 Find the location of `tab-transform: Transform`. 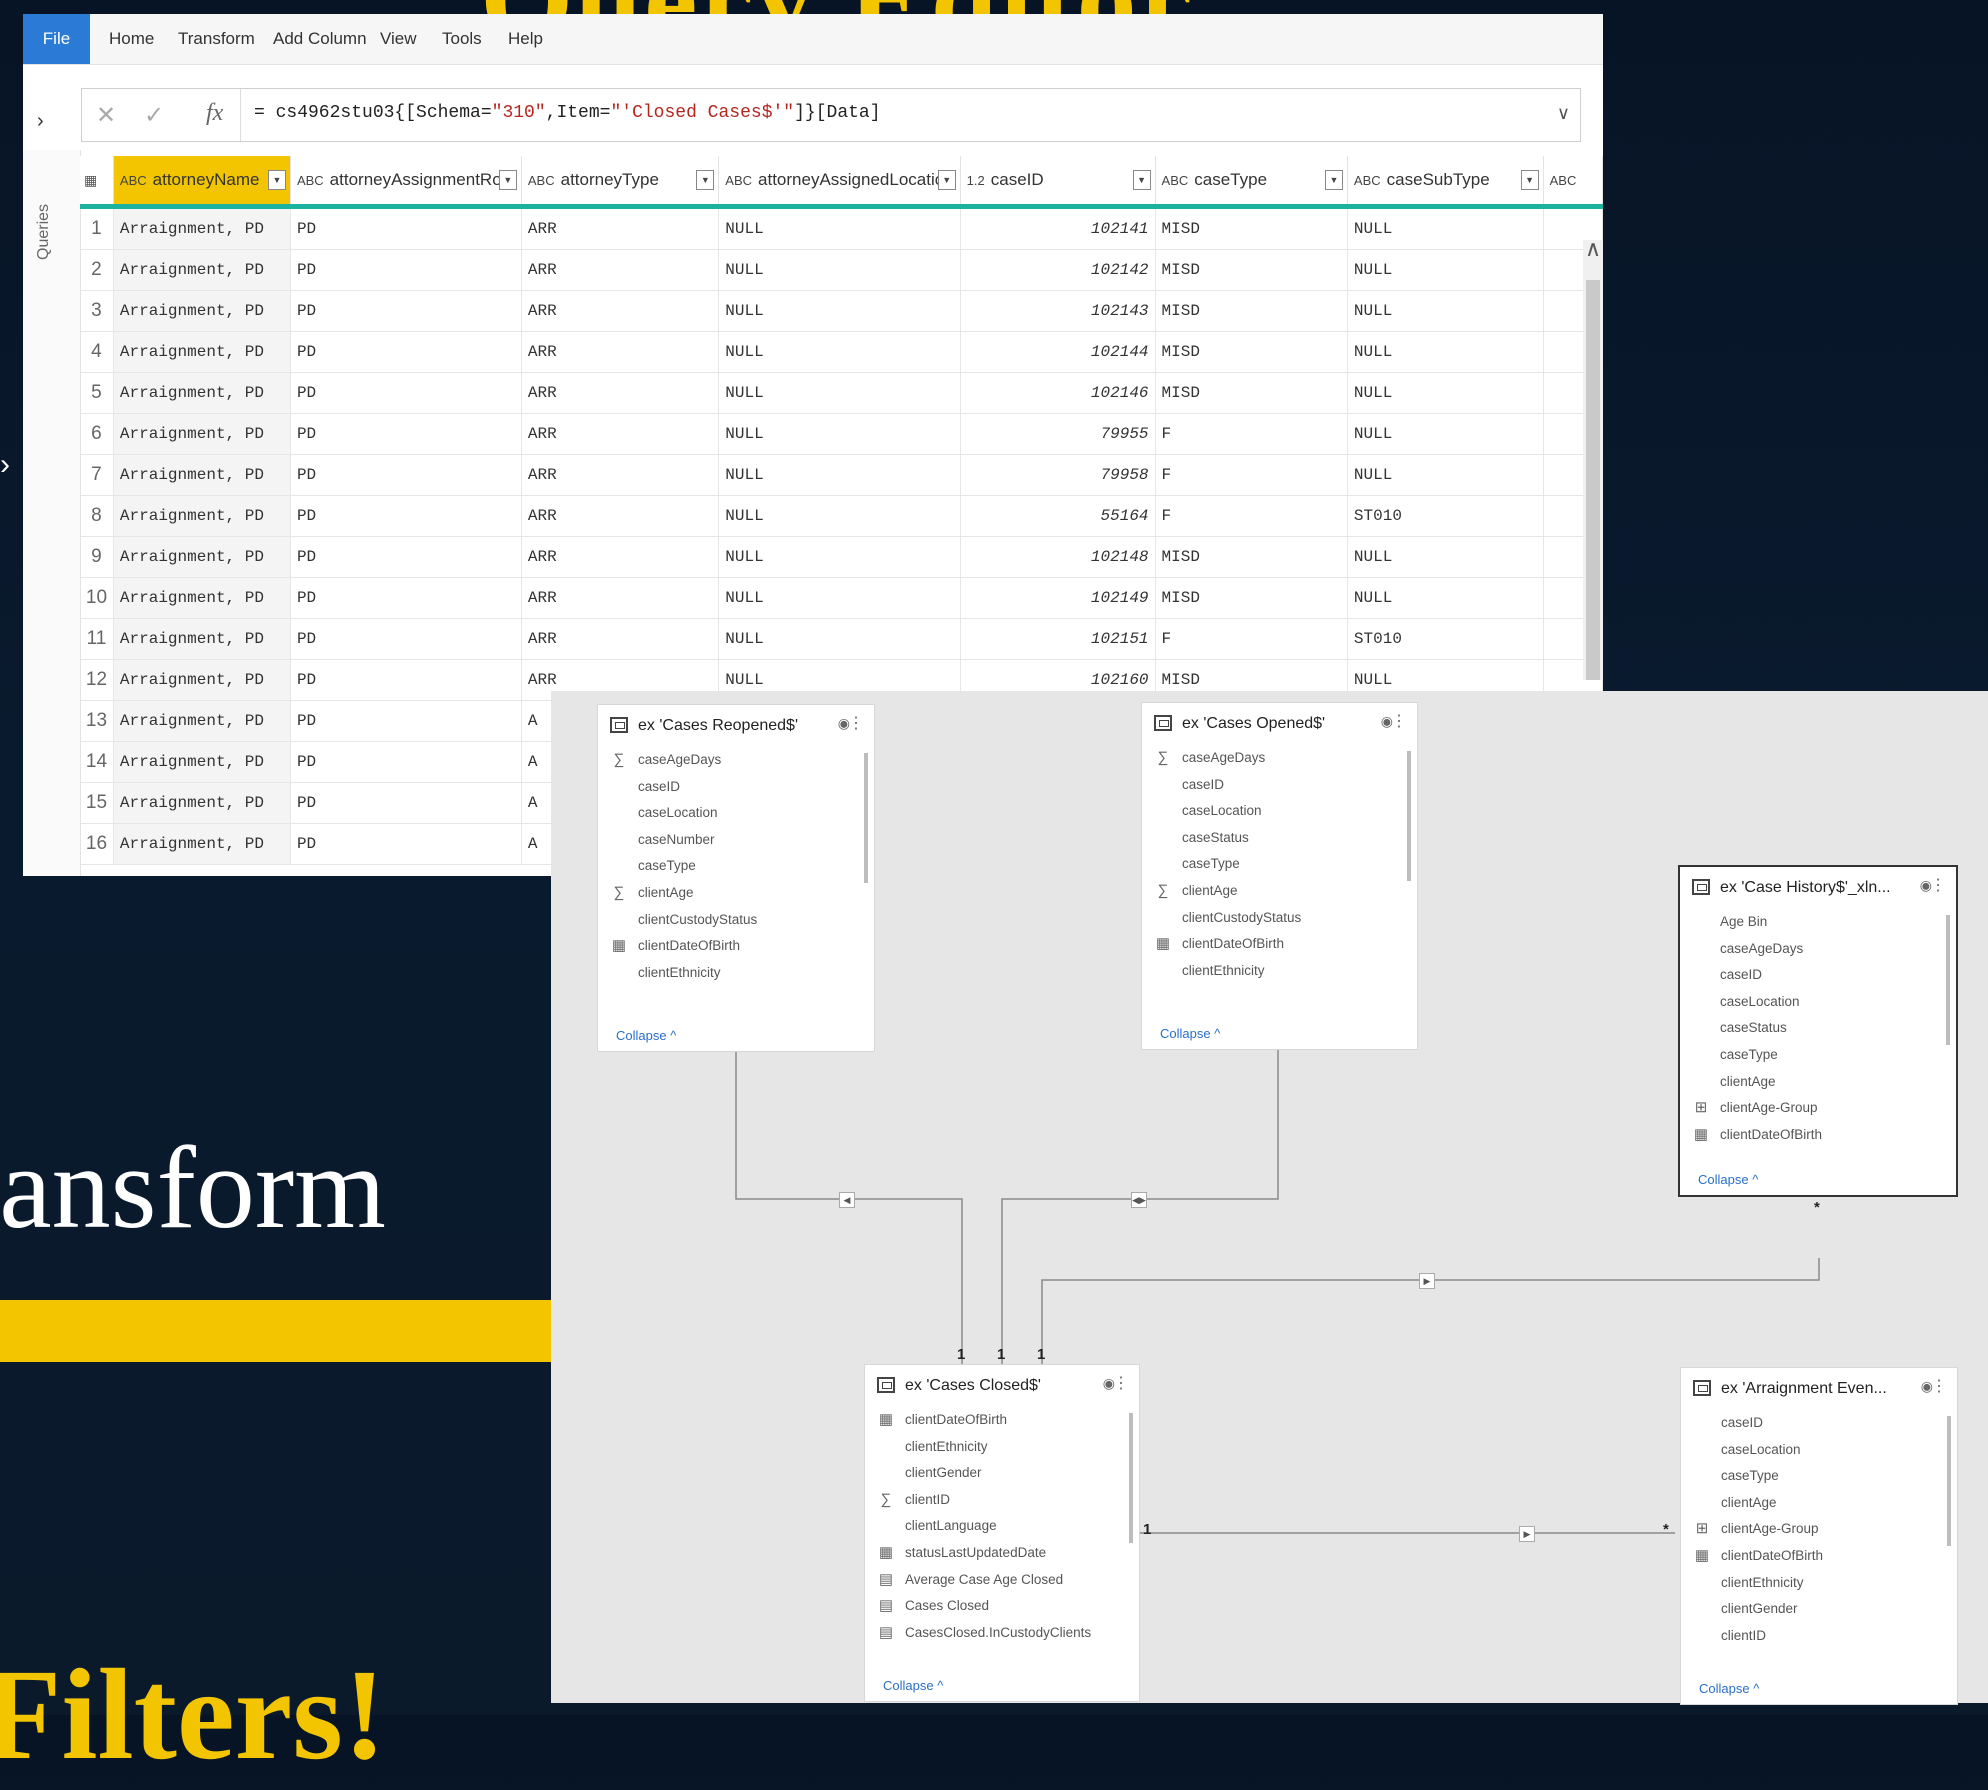

tab-transform: Transform is located at coordinates (216, 39).